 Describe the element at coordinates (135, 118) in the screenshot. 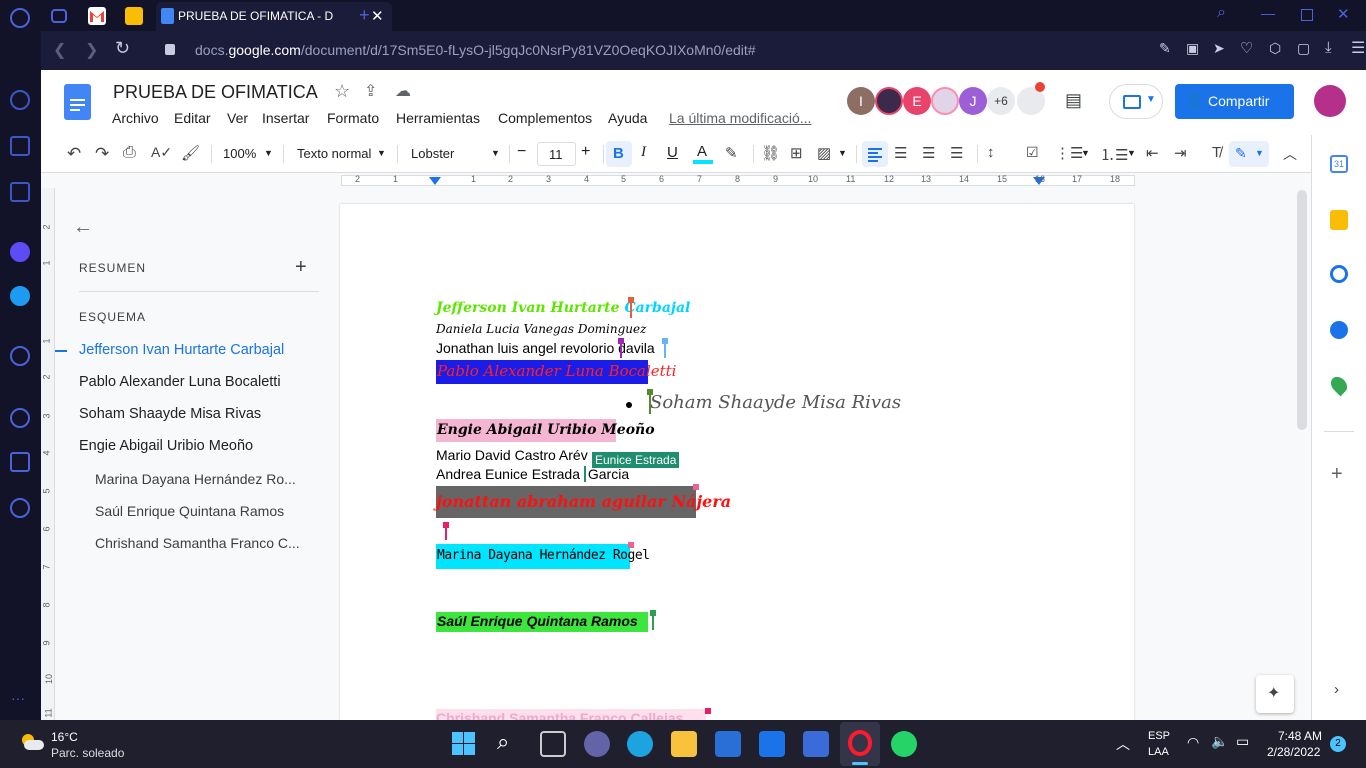

I see `menu-archivo: Archivo` at that location.